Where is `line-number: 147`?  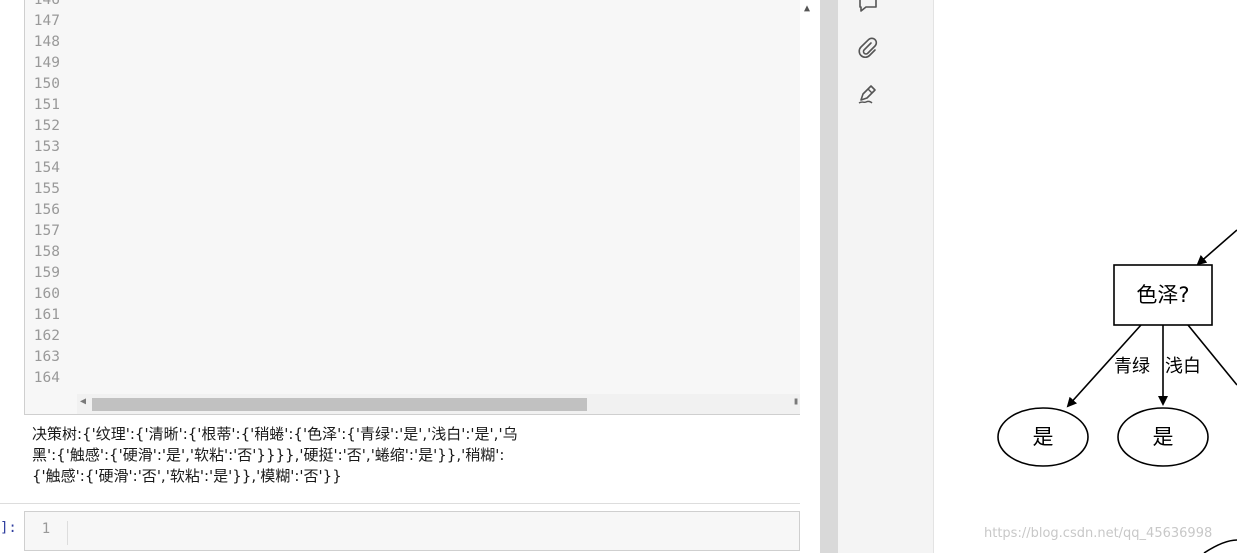 line-number: 147 is located at coordinates (46, 21).